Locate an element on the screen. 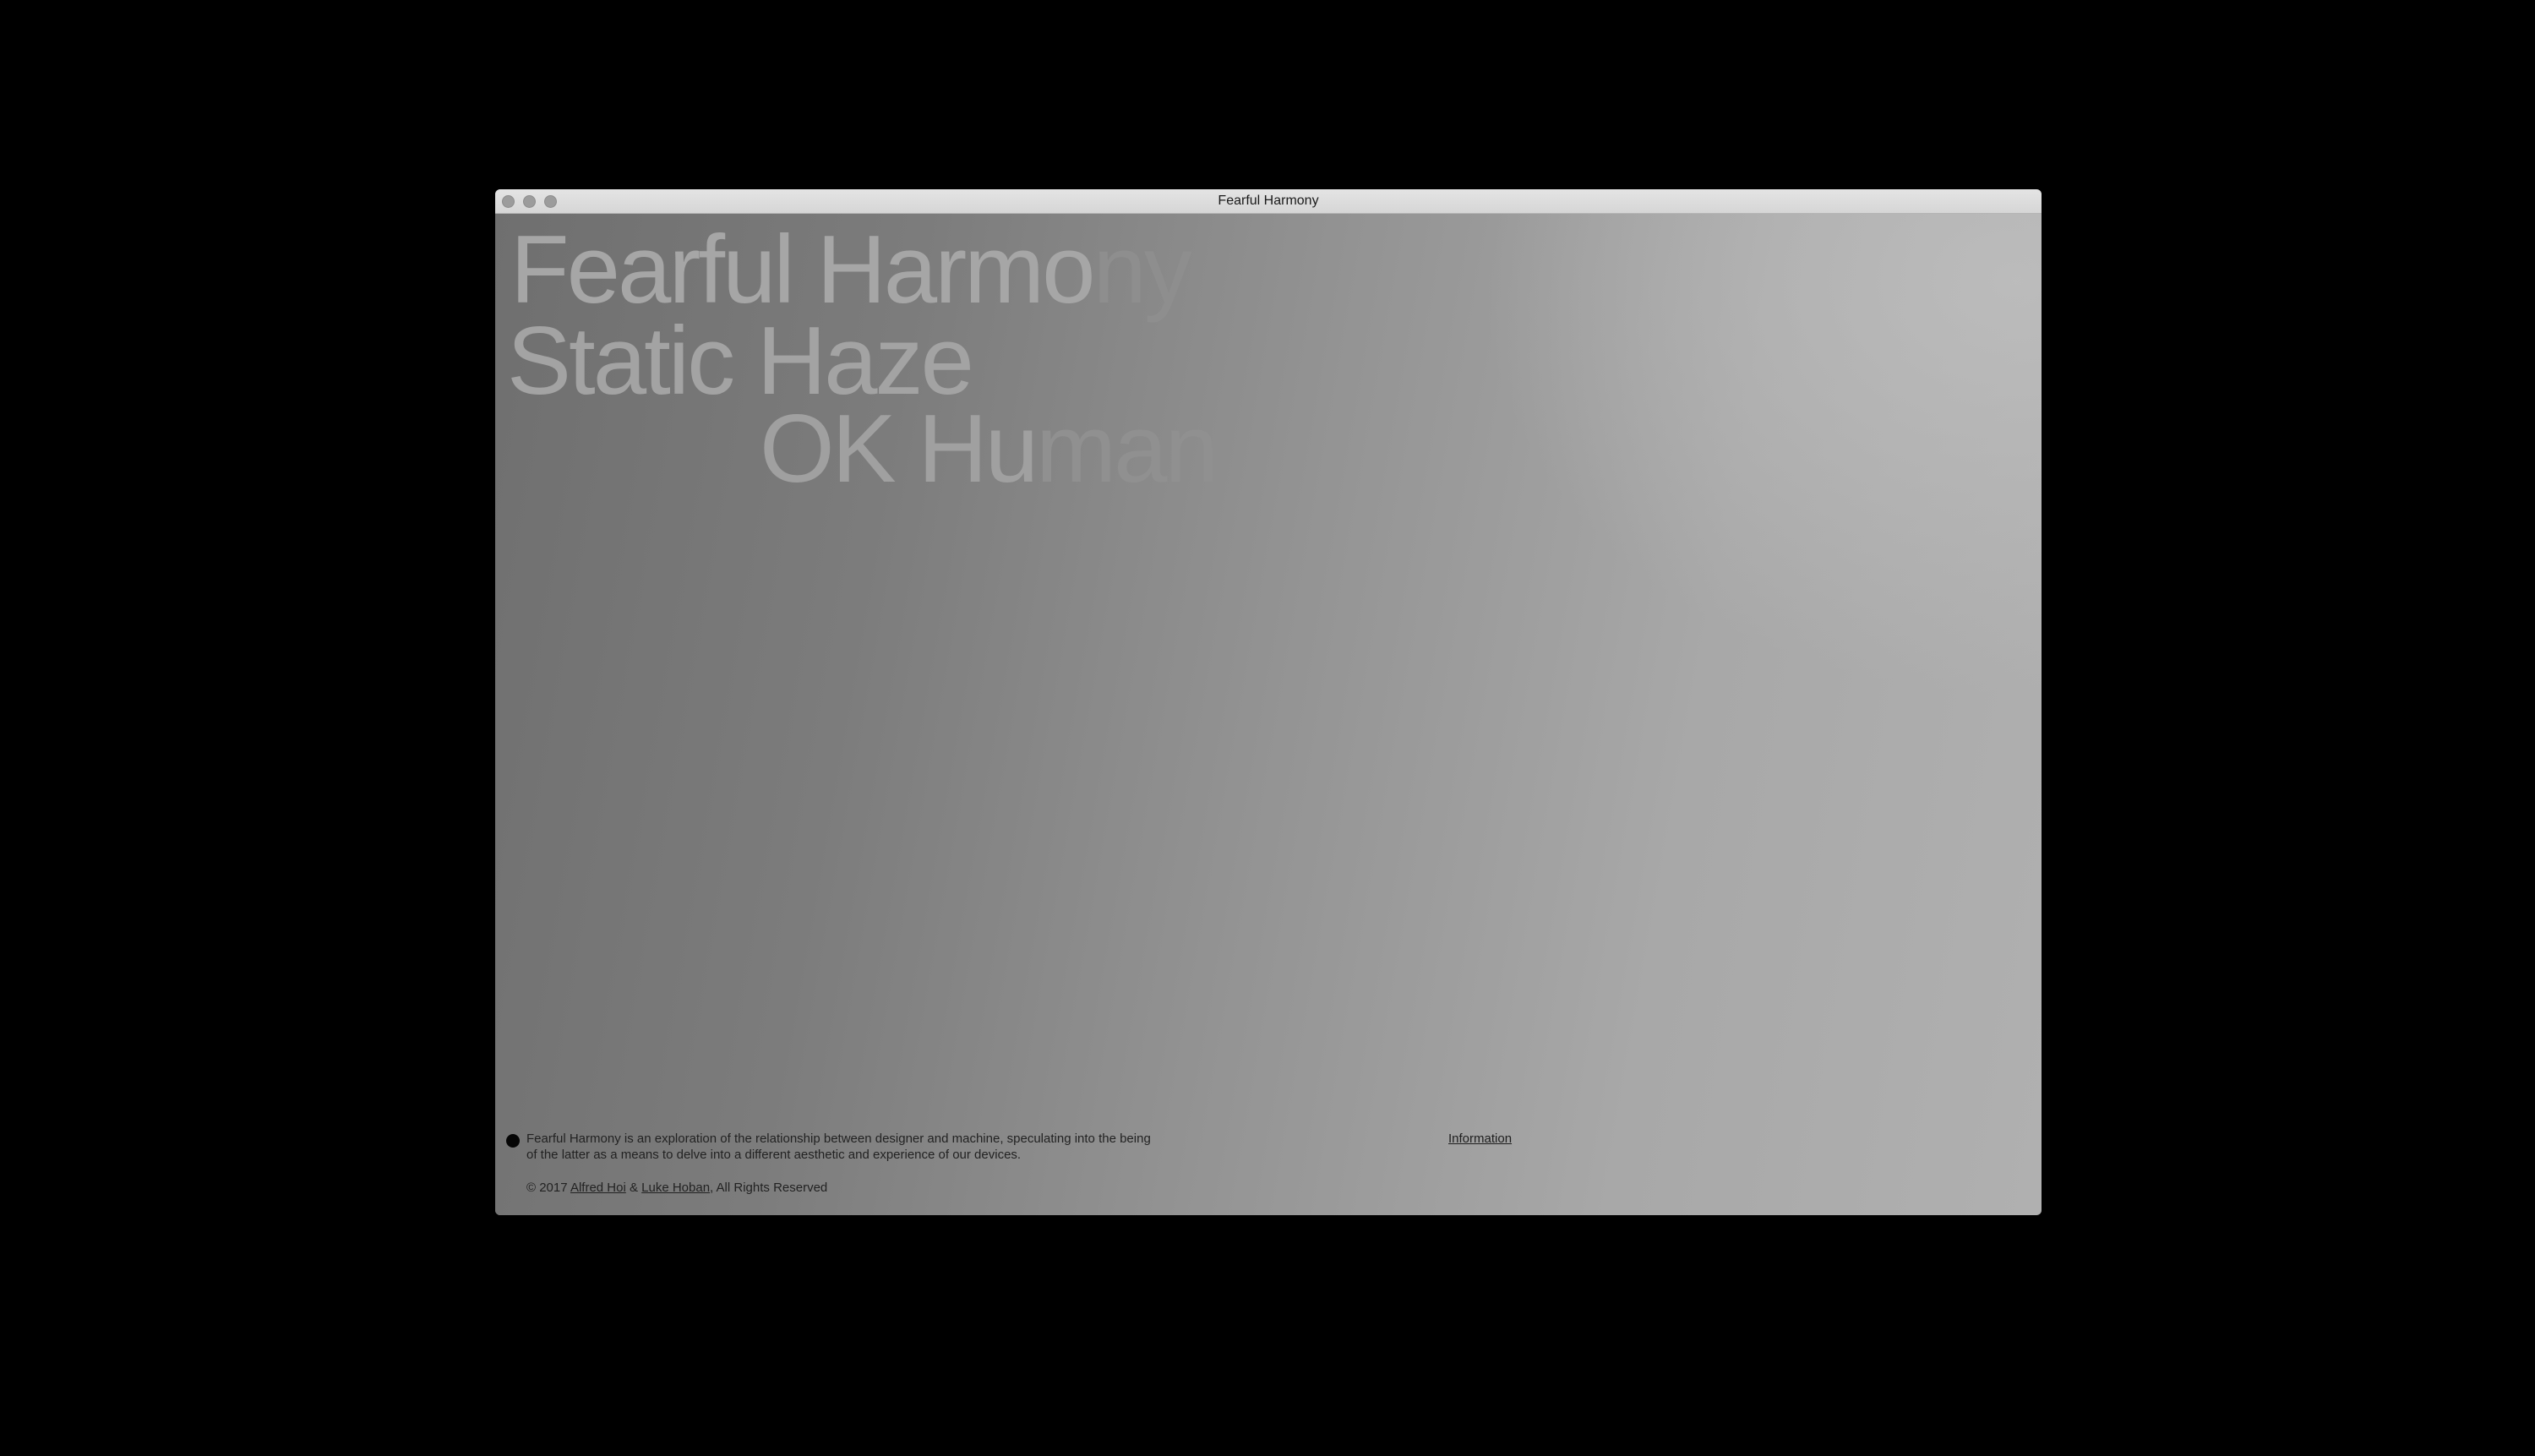 The image size is (2535, 1456). author-link-luke-hoban: Luke Hoban is located at coordinates (675, 1188).